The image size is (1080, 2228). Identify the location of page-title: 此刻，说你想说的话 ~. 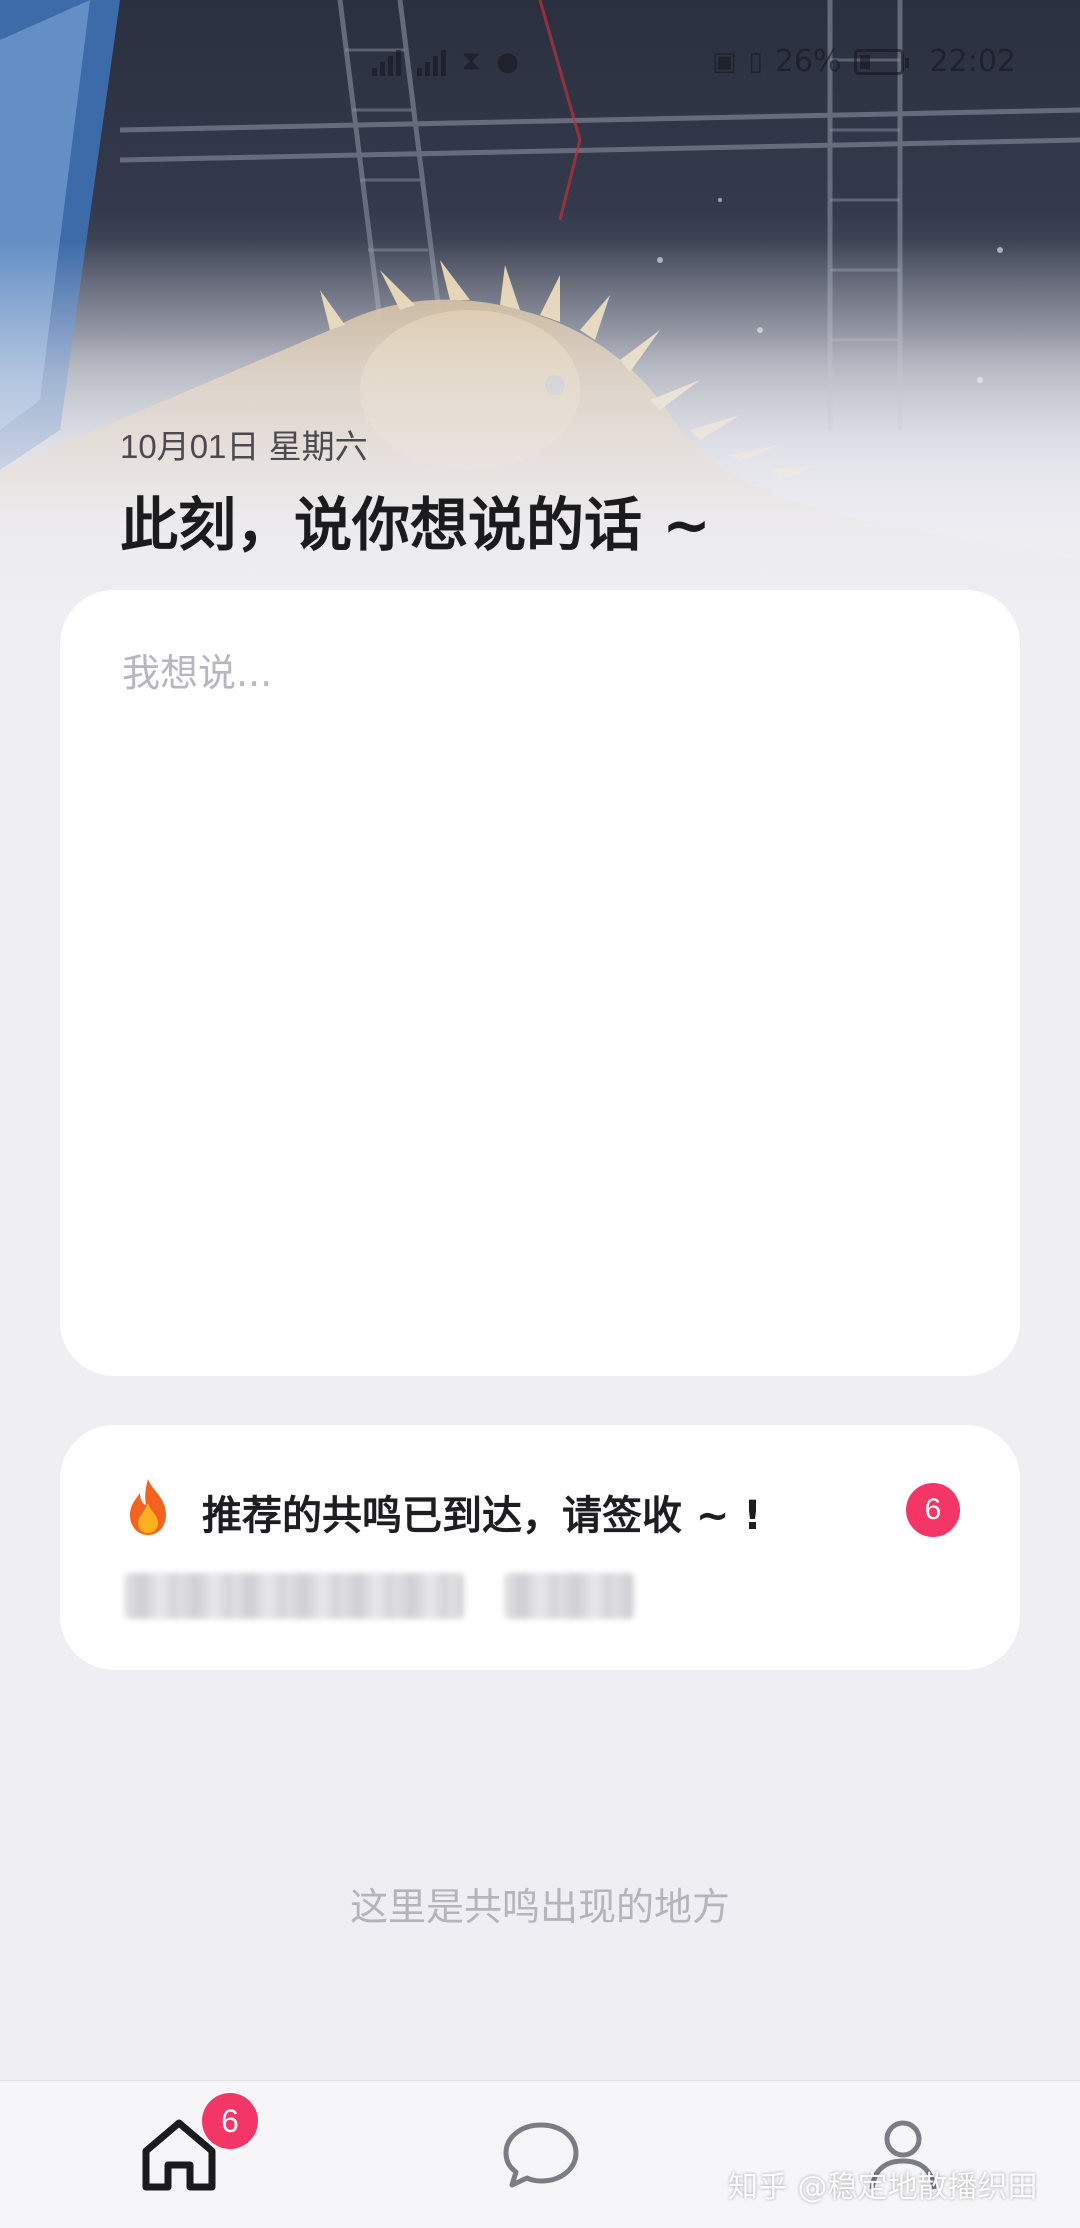
(415, 525).